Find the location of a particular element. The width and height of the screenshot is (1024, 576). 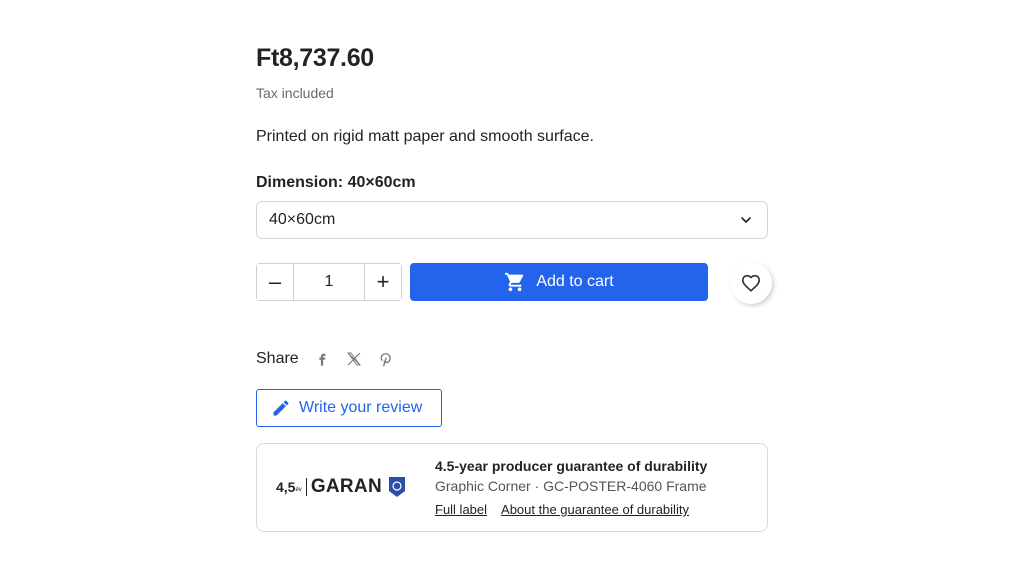

guarantee-logo-suffix: év is located at coordinates (298, 490).